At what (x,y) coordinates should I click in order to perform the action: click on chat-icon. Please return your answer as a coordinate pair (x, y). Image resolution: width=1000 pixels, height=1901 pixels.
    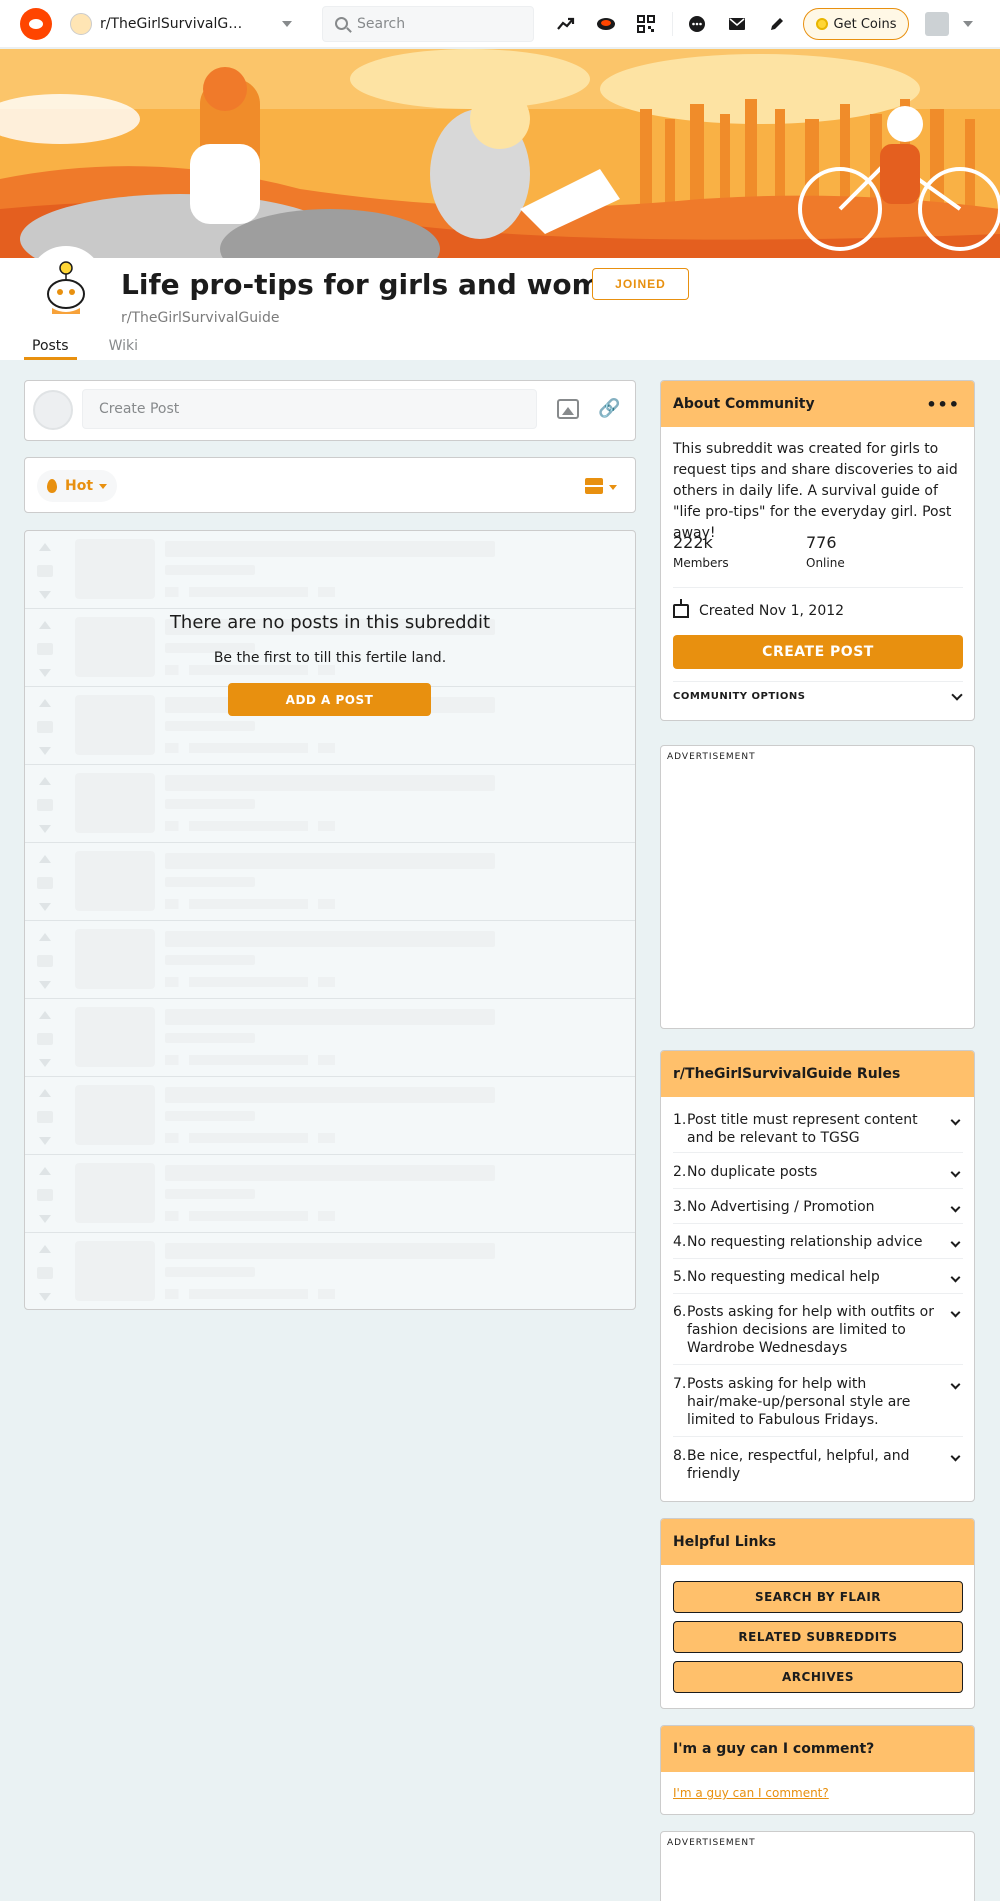
    Looking at the image, I should click on (697, 24).